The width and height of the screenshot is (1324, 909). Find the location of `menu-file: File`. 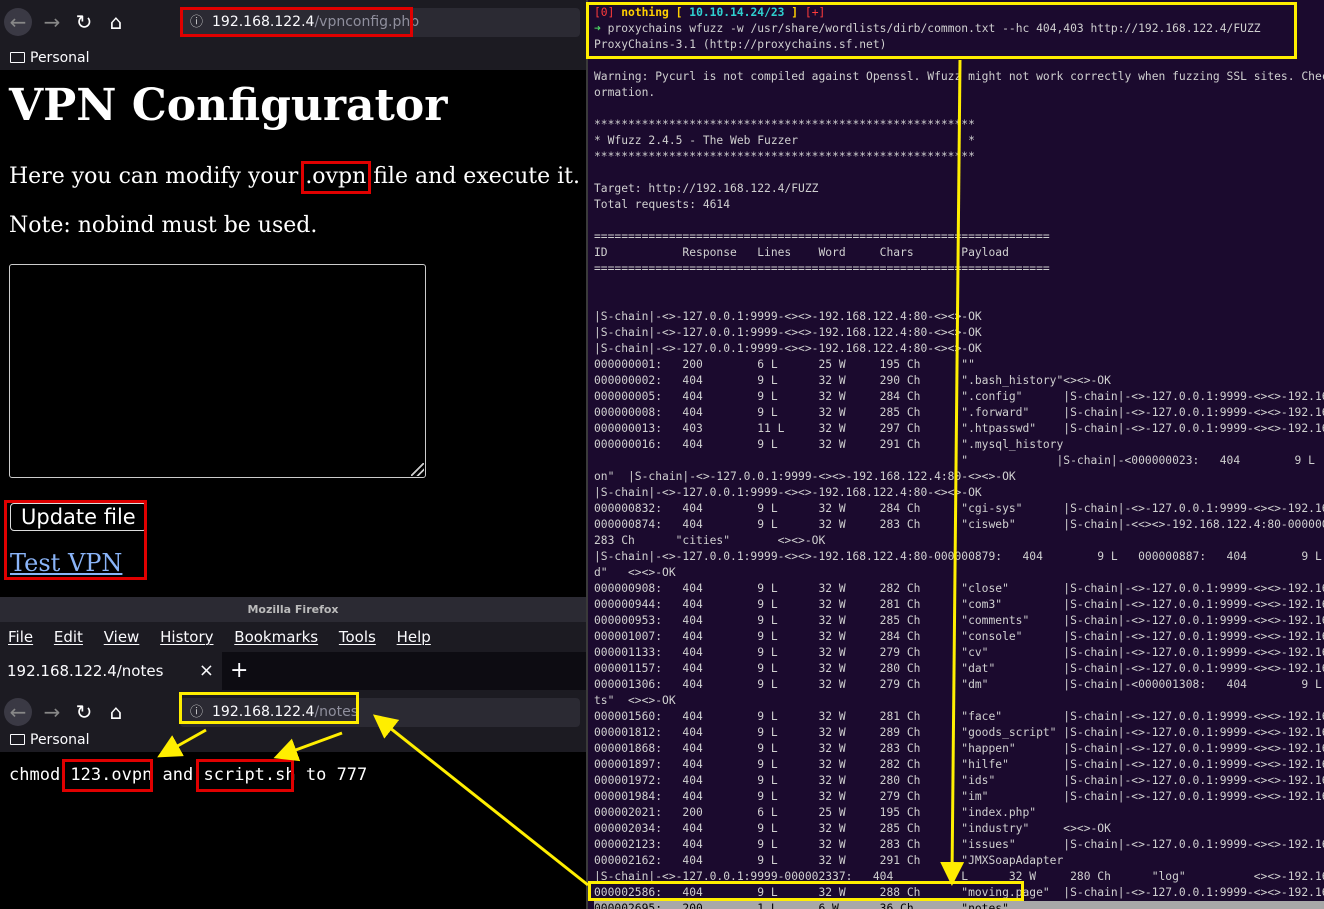

menu-file: File is located at coordinates (20, 637).